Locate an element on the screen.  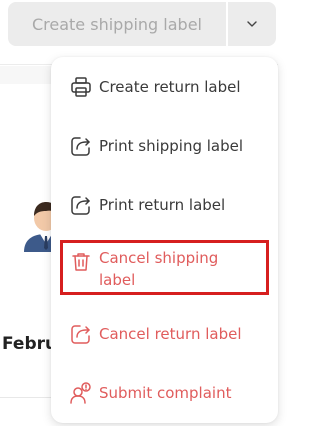
menu-item-label: Create return label is located at coordinates (170, 87).